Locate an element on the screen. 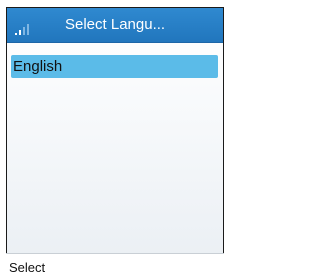 The image size is (320, 279). select-softkey: Select is located at coordinates (27, 267).